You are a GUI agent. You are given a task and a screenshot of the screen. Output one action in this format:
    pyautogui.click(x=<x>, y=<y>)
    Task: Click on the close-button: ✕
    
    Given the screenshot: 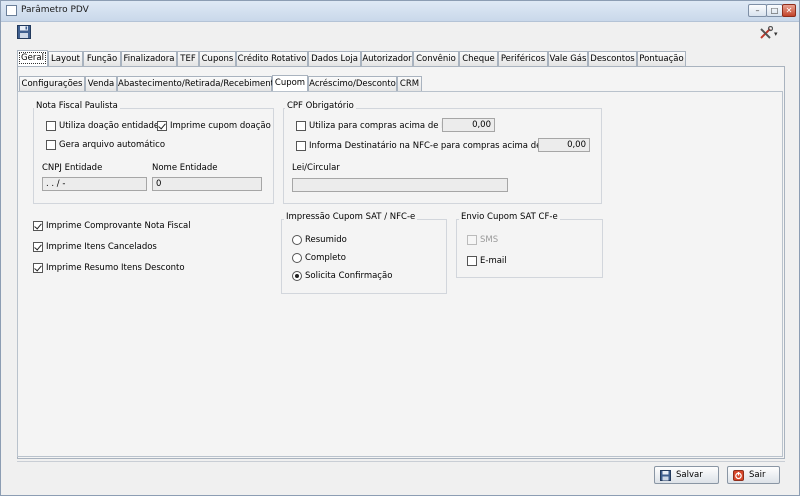 What is the action you would take?
    pyautogui.click(x=789, y=10)
    